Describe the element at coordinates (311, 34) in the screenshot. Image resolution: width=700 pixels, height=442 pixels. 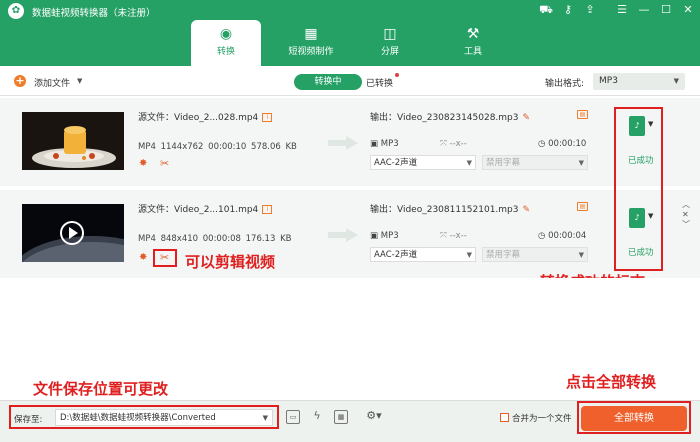
I see `film-icon: ▦` at that location.